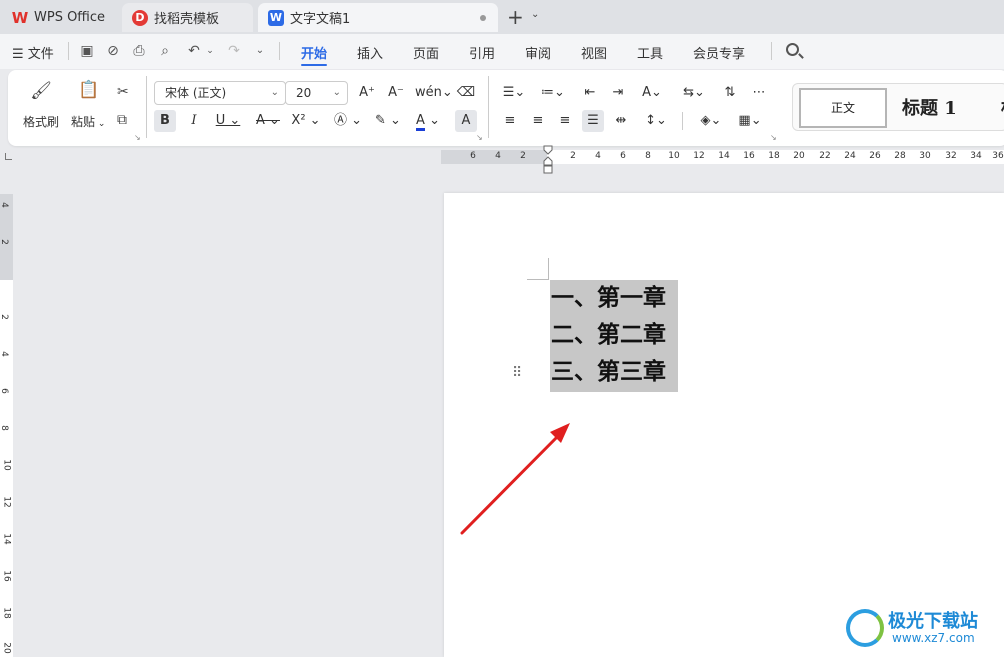  Describe the element at coordinates (466, 121) in the screenshot. I see `char-shading-button: A` at that location.